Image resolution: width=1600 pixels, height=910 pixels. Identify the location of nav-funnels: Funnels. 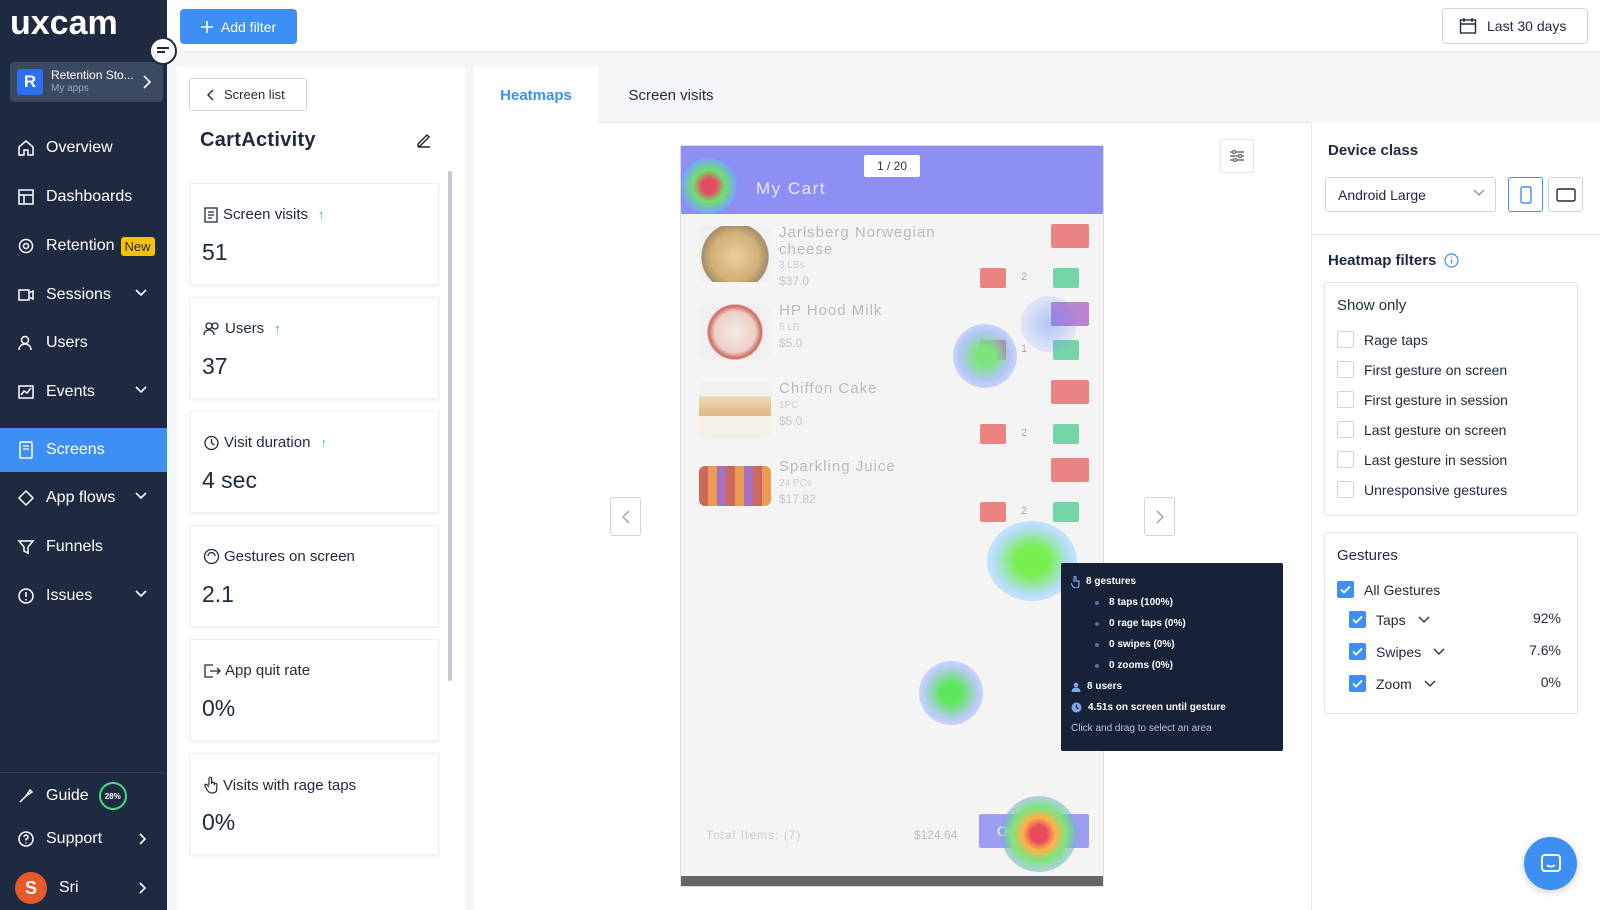
(83, 547).